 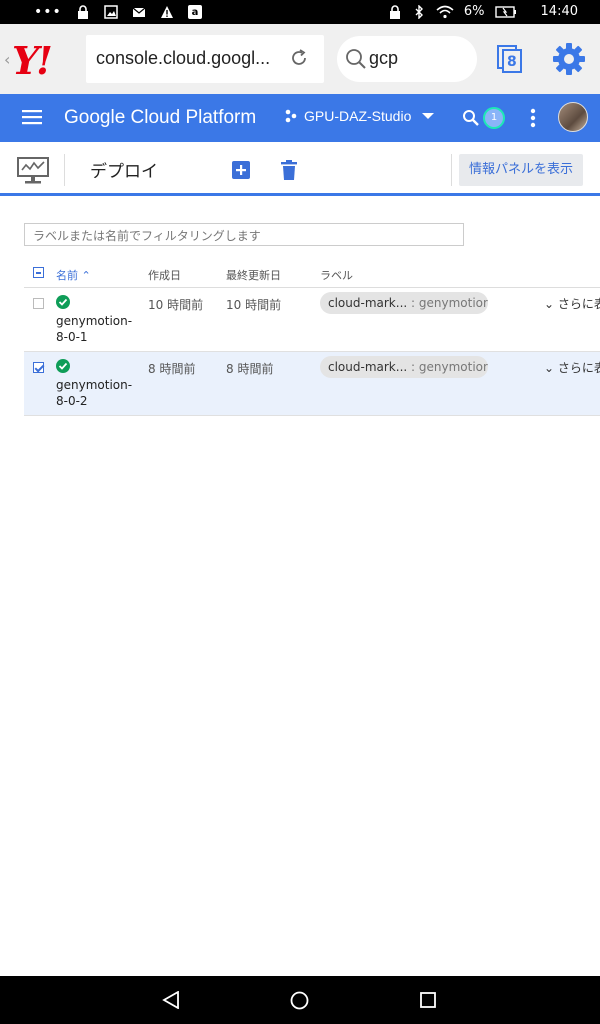 What do you see at coordinates (559, 11) in the screenshot?
I see `clock: 14:40` at bounding box center [559, 11].